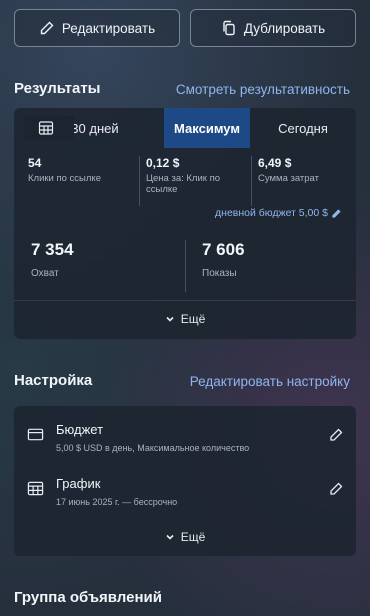 This screenshot has width=370, height=616. Describe the element at coordinates (52, 249) in the screenshot. I see `metric-value: 7 354` at that location.